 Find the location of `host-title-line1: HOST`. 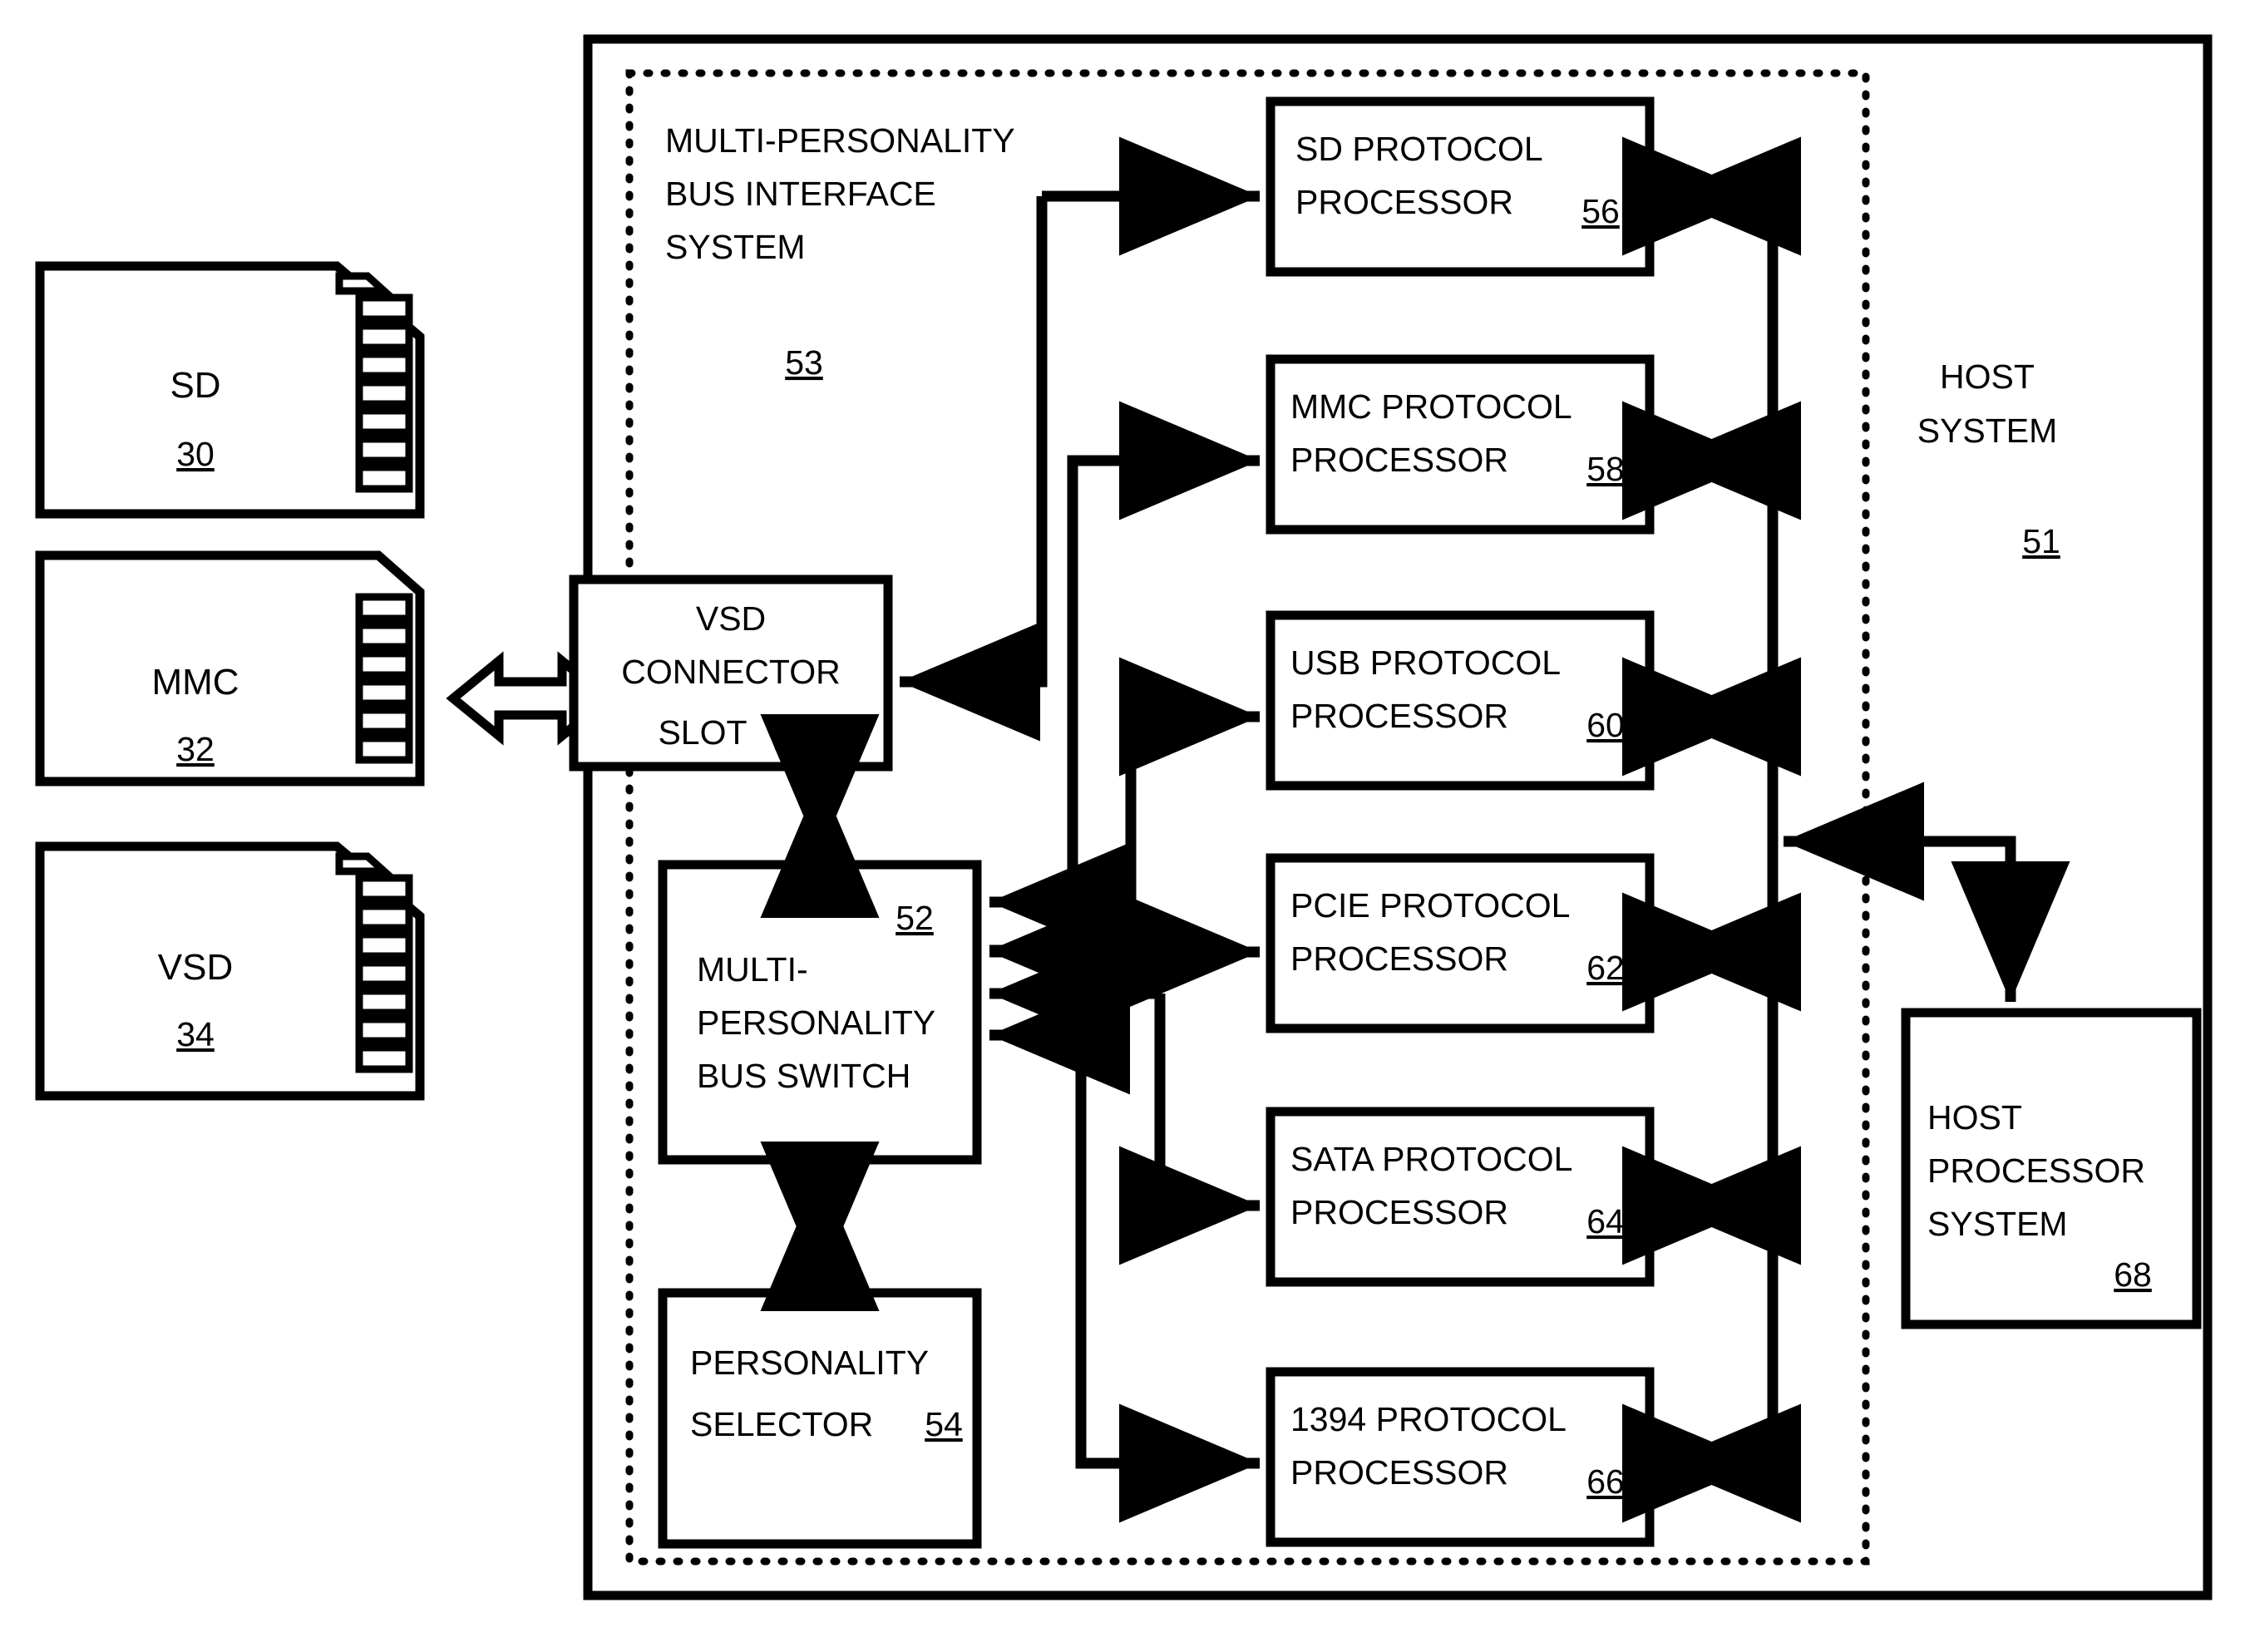

host-title-line1: HOST is located at coordinates (1987, 377).